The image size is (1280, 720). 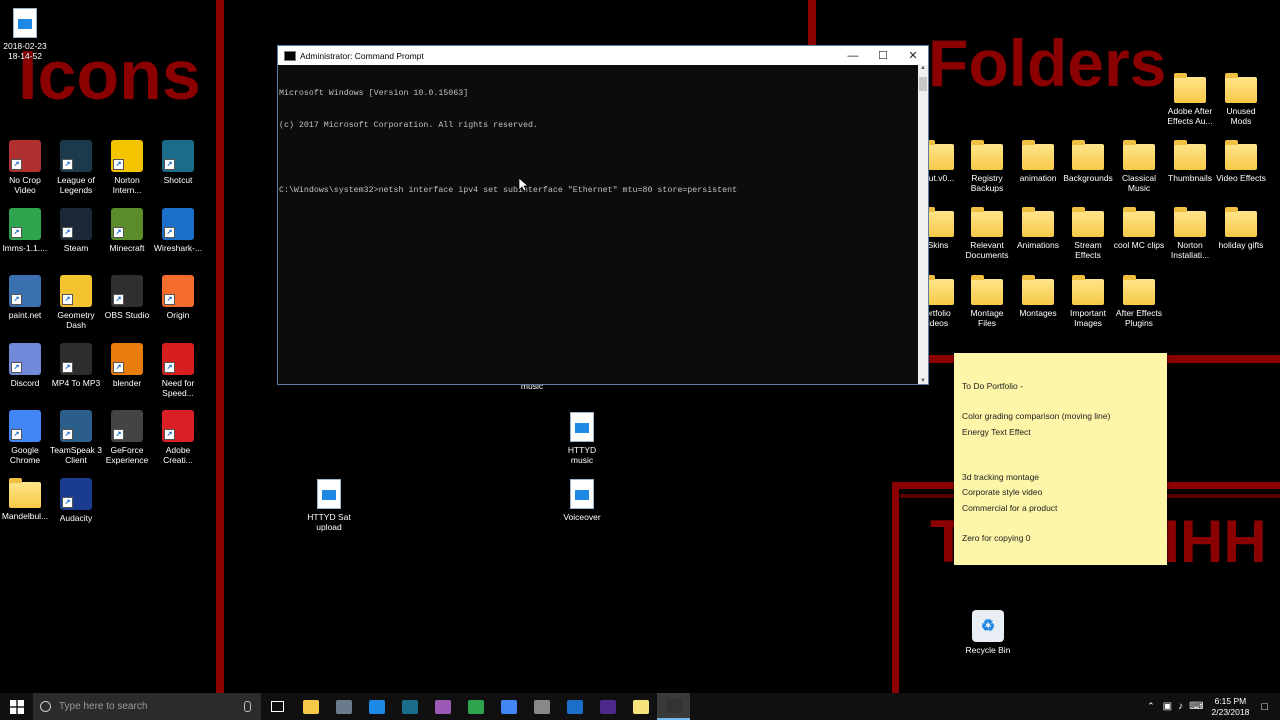 I want to click on wireshark-icon, so click(x=574, y=706).